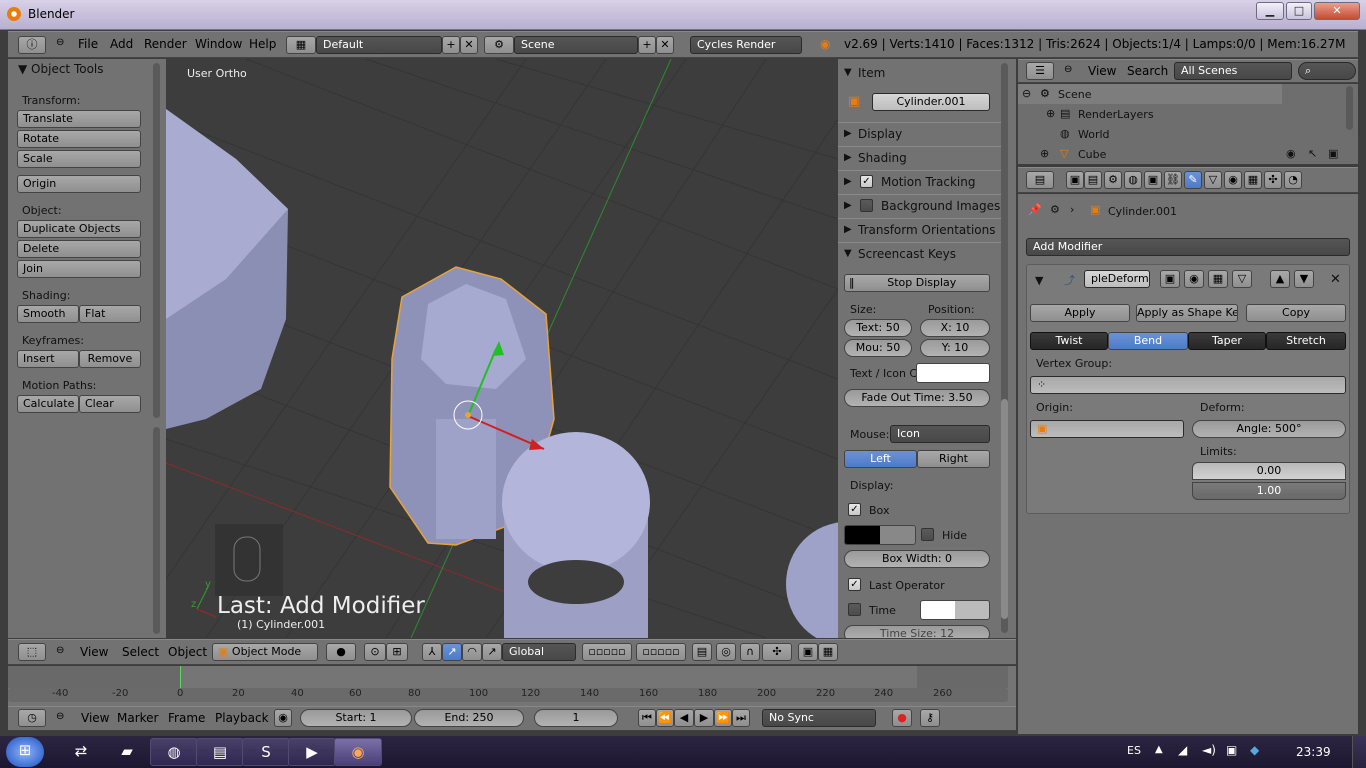  What do you see at coordinates (812, 580) in the screenshot?
I see `sphere-mesh` at bounding box center [812, 580].